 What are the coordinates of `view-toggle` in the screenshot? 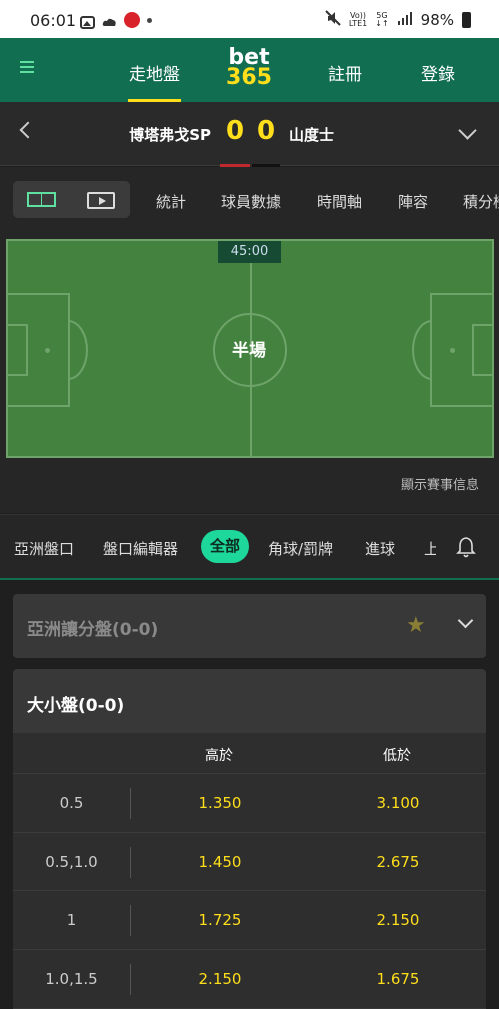 It's located at (71, 199).